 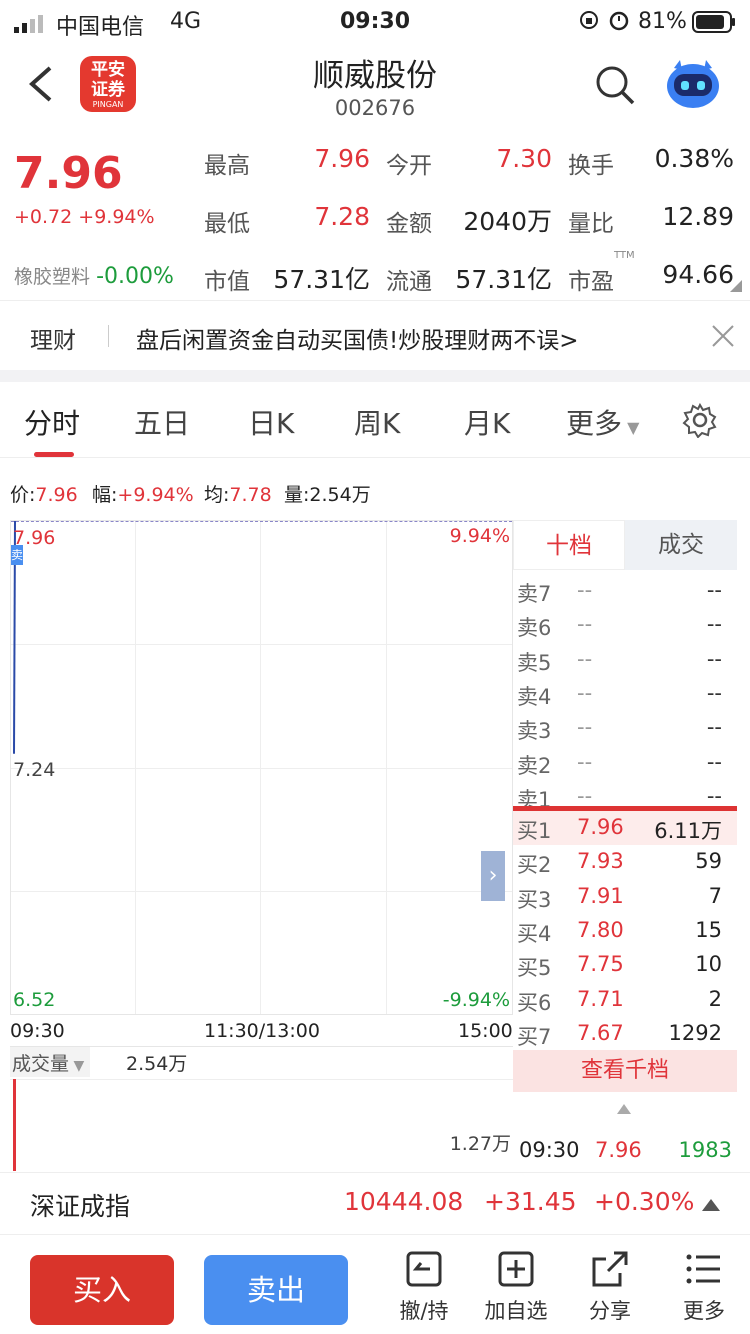 What do you see at coordinates (631, 763) in the screenshot?
I see `ask-row: 卖2 -- --` at bounding box center [631, 763].